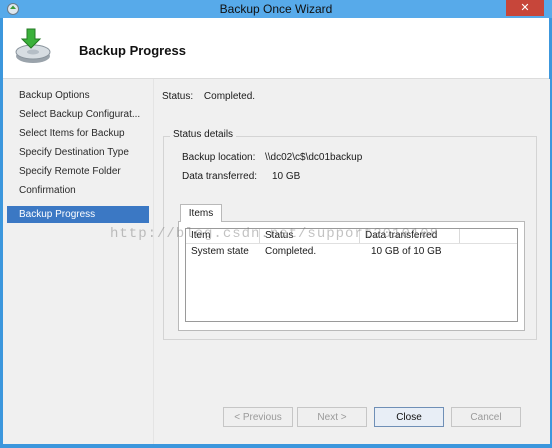  What do you see at coordinates (219, 157) in the screenshot?
I see `backup-location-label: Backup location:` at bounding box center [219, 157].